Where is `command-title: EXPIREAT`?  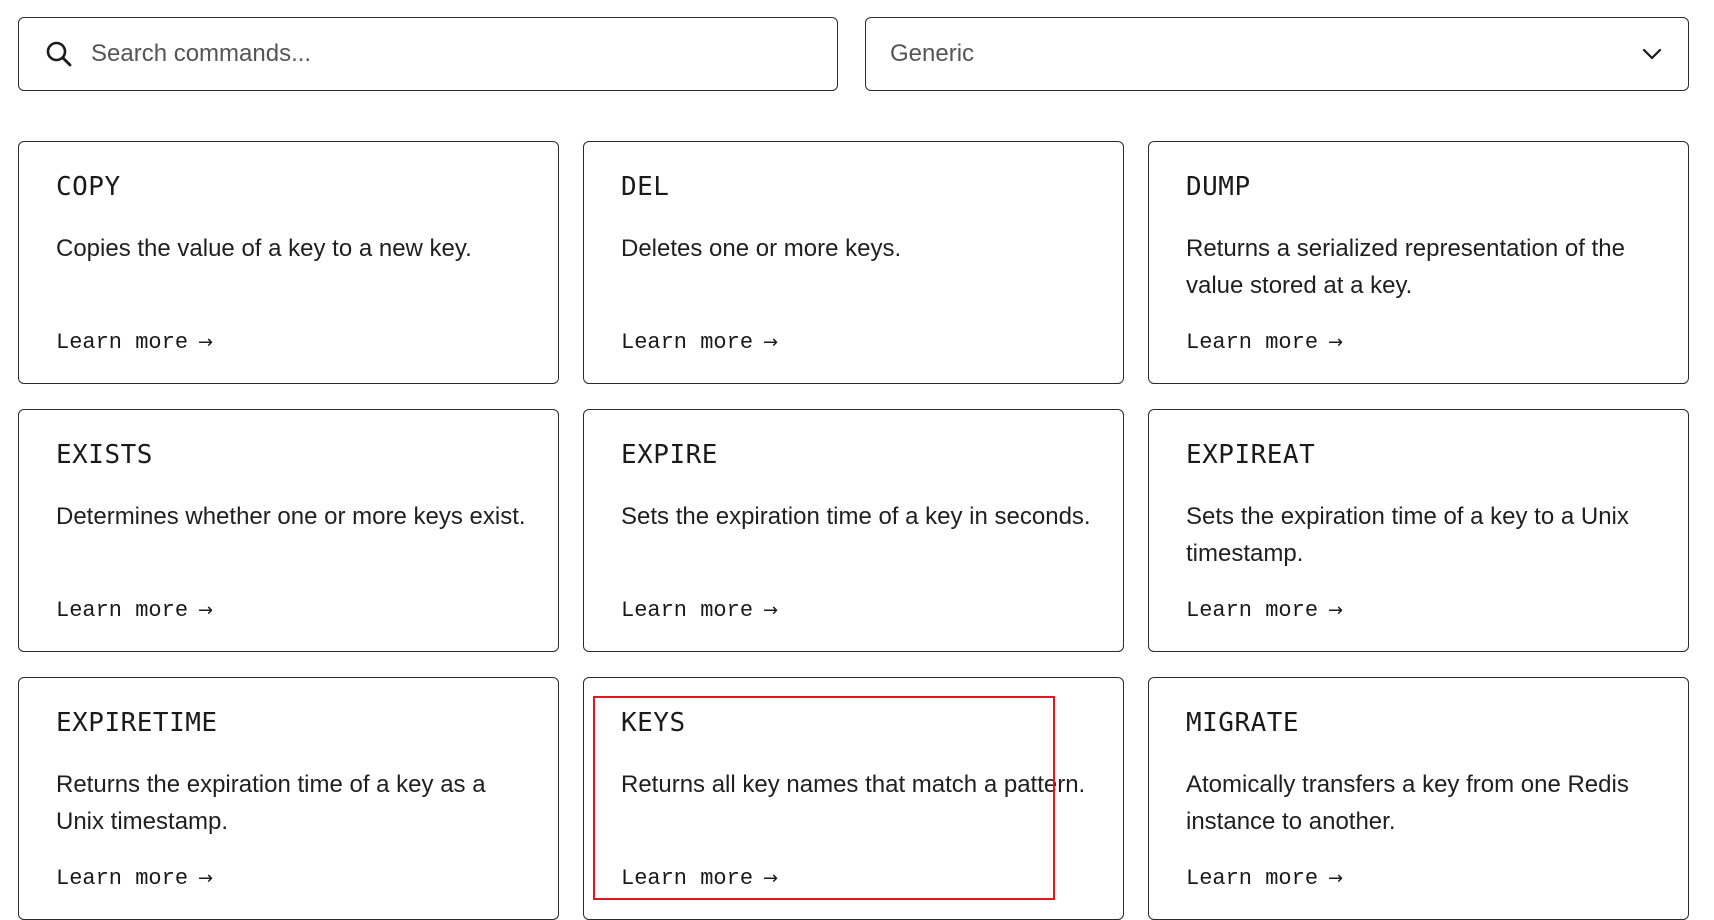
command-title: EXPIREAT is located at coordinates (1251, 455).